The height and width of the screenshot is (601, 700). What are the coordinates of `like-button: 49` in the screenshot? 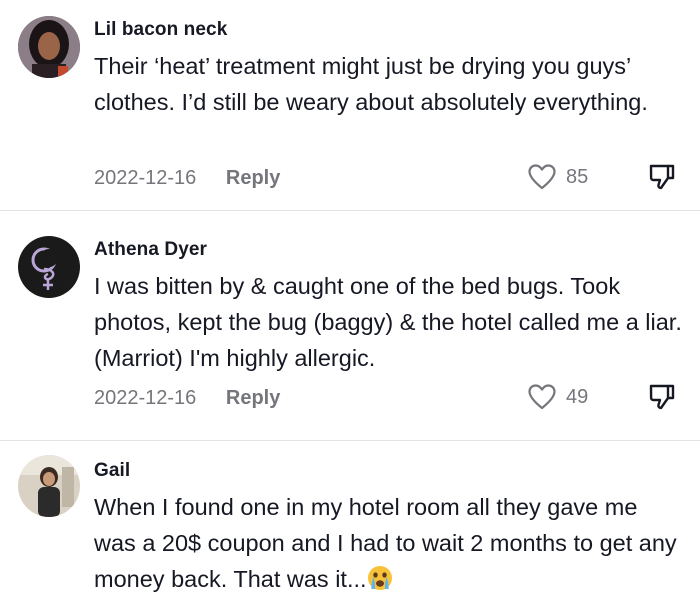 It's located at (558, 397).